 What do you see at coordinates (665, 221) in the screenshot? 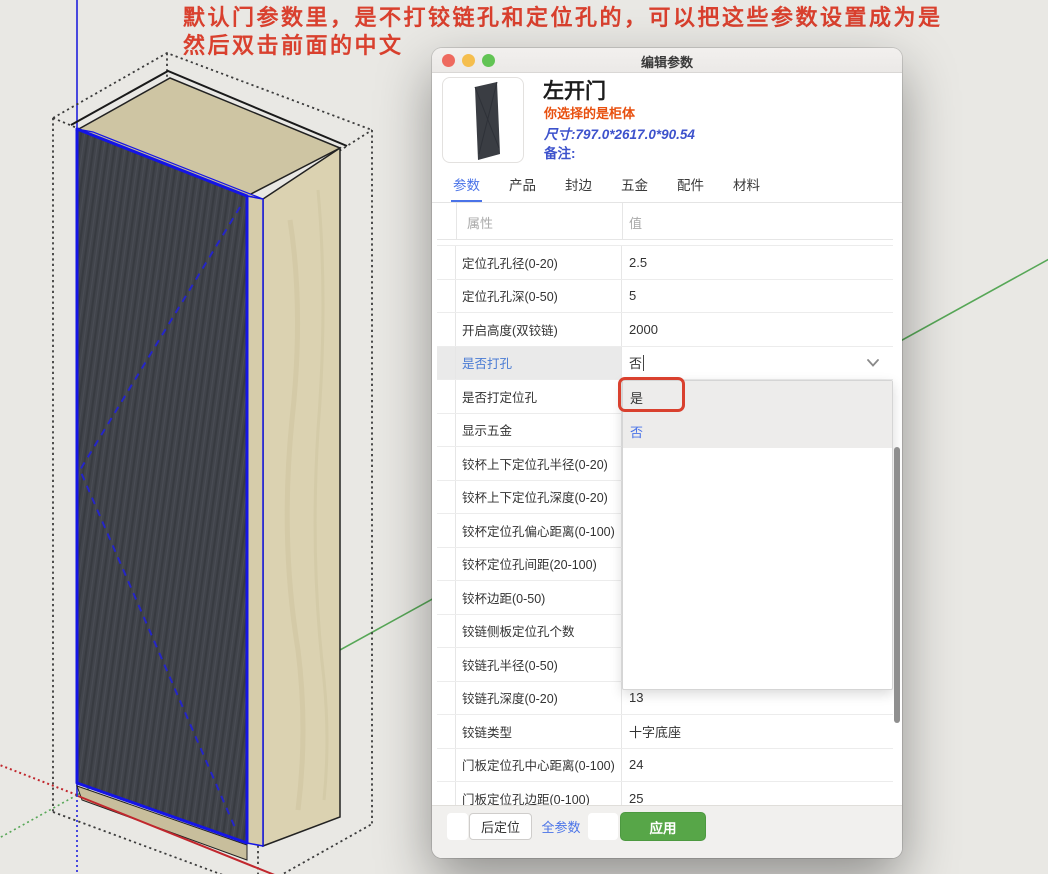
I see `table-header: 属性 值` at bounding box center [665, 221].